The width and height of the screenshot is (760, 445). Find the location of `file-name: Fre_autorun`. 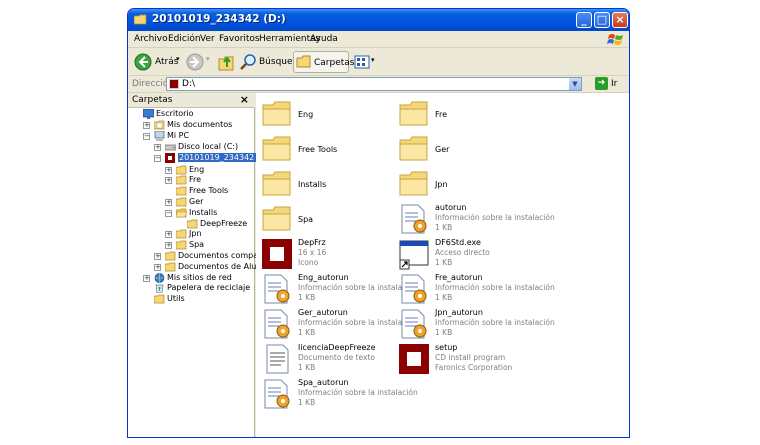

file-name: Fre_autorun is located at coordinates (459, 277).